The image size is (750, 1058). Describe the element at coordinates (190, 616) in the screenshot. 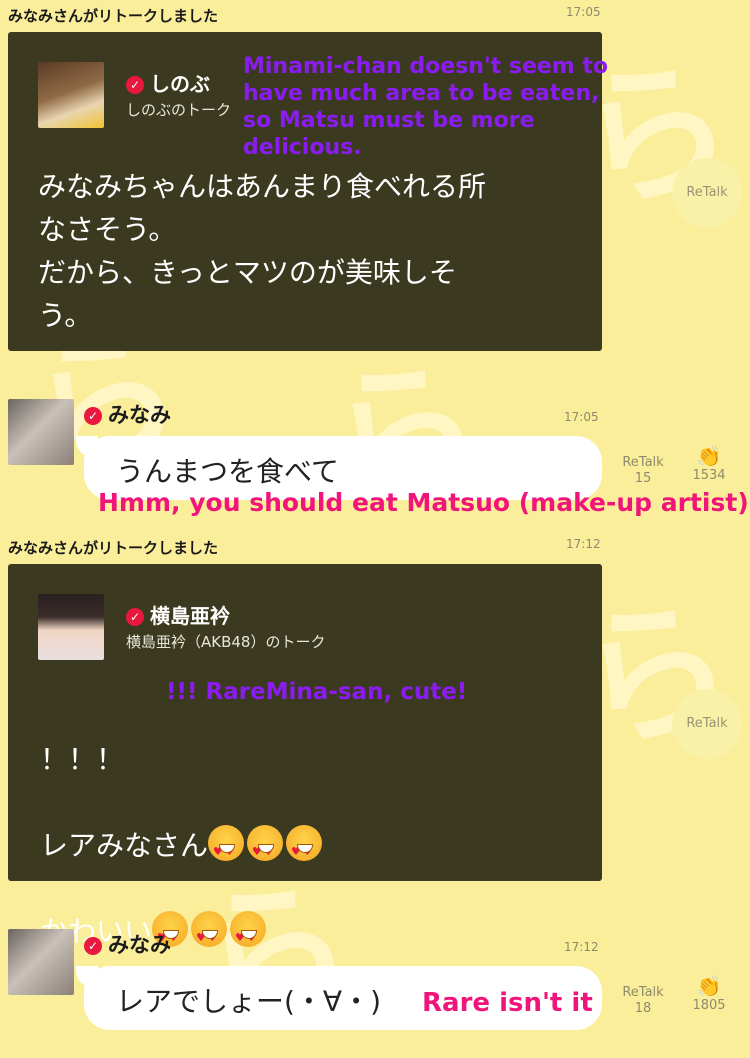

I see `card-author-name: 横島亜衿` at that location.